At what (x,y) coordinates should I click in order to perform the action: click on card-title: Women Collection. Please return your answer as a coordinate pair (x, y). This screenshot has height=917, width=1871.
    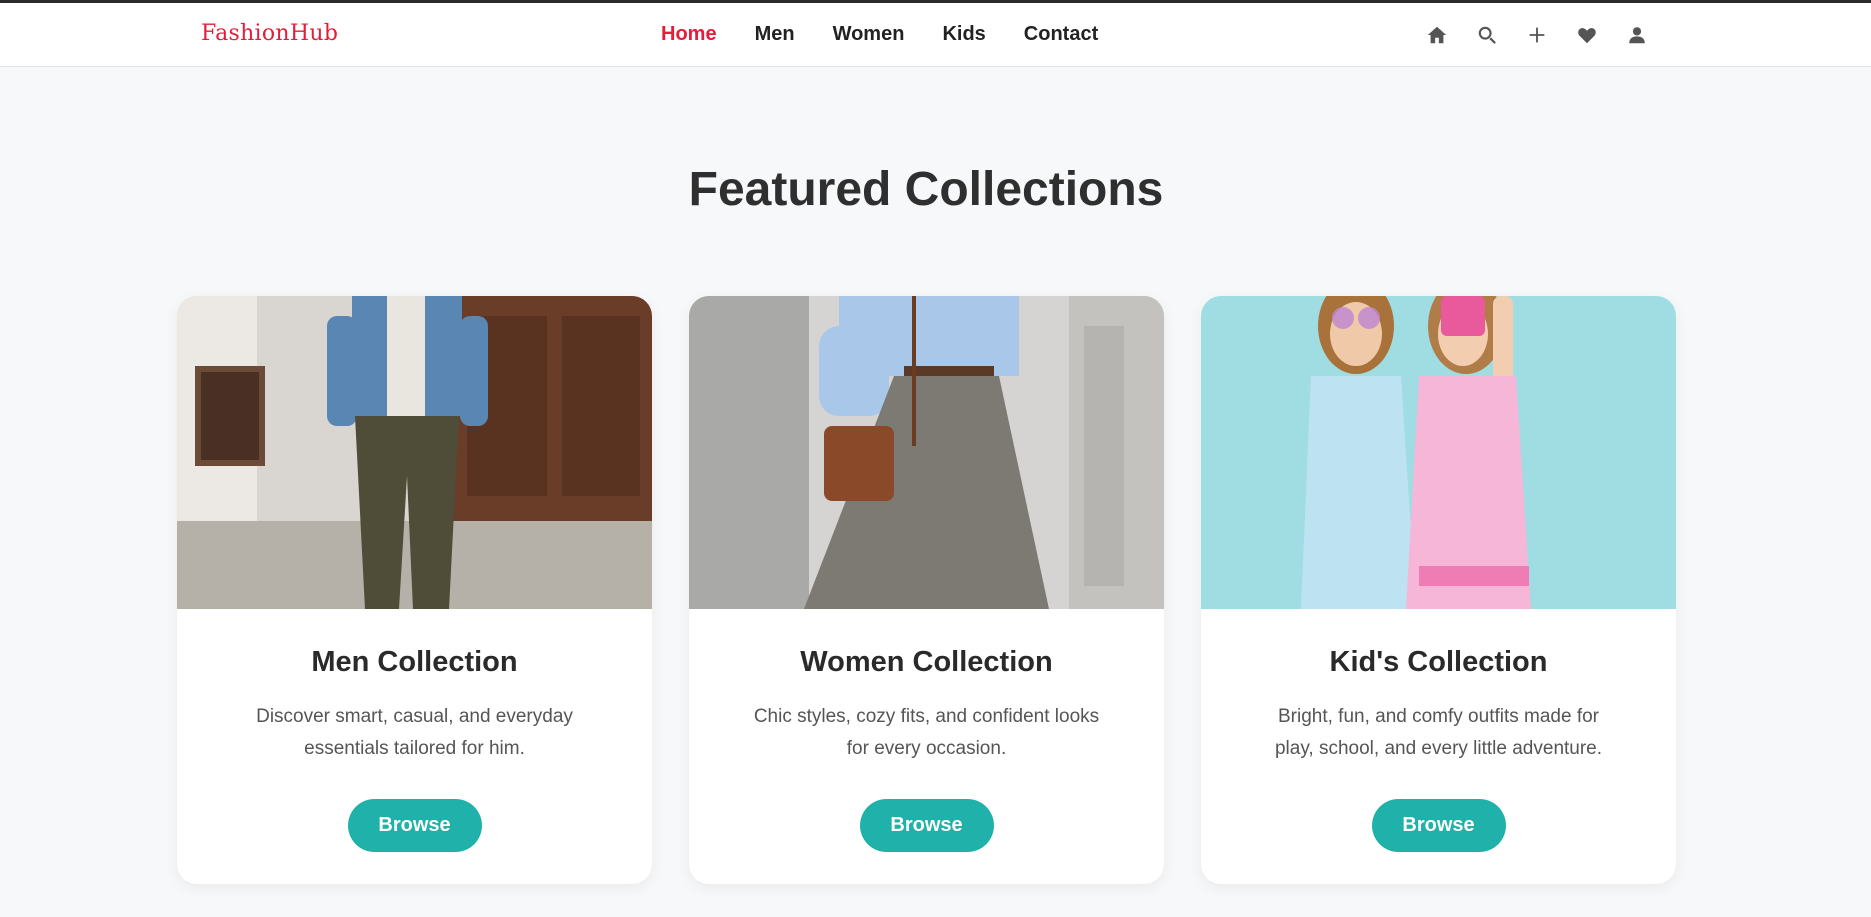
    Looking at the image, I should click on (926, 662).